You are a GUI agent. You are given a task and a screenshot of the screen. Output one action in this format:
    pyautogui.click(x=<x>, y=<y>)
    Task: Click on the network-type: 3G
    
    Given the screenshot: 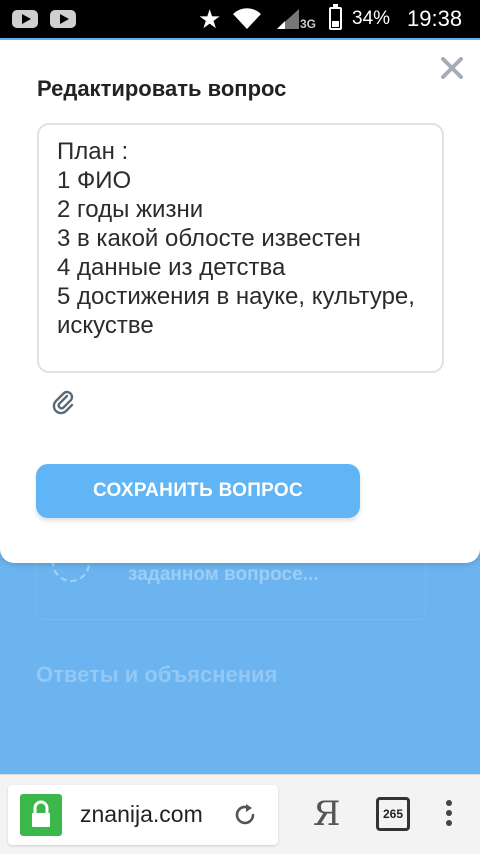 What is the action you would take?
    pyautogui.click(x=308, y=24)
    